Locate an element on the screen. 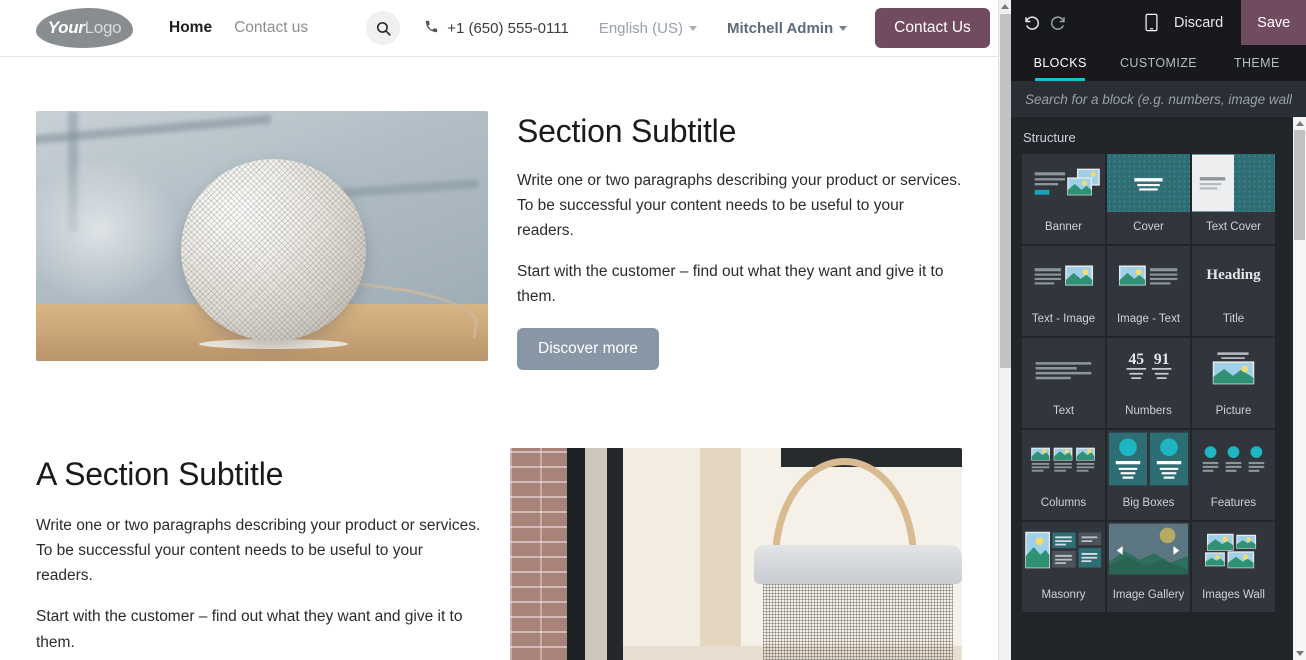  redo-icon is located at coordinates (1058, 22).